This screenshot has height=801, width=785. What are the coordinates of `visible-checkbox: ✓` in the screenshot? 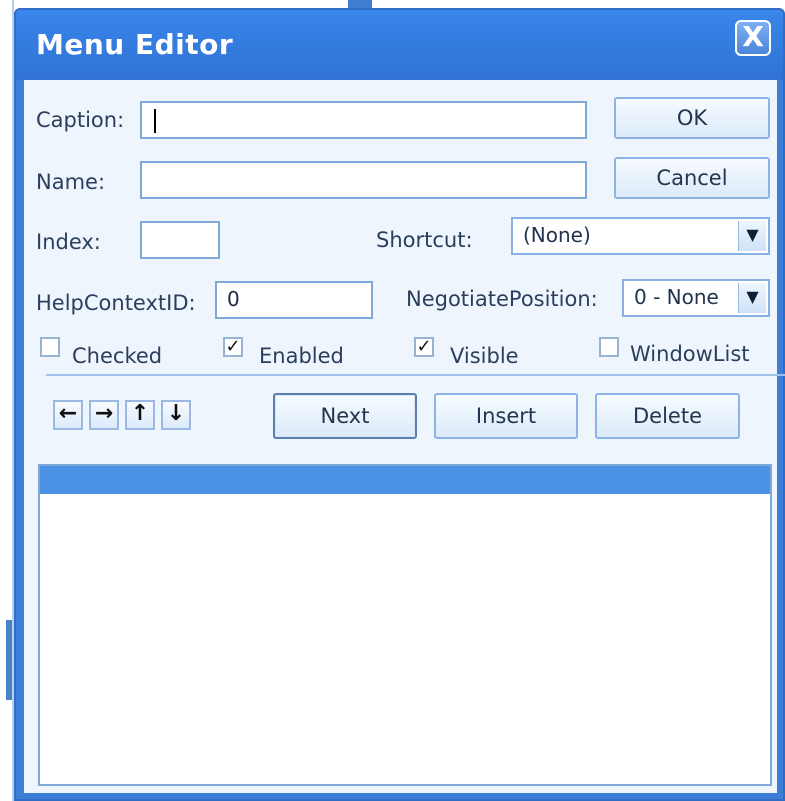 It's located at (424, 347).